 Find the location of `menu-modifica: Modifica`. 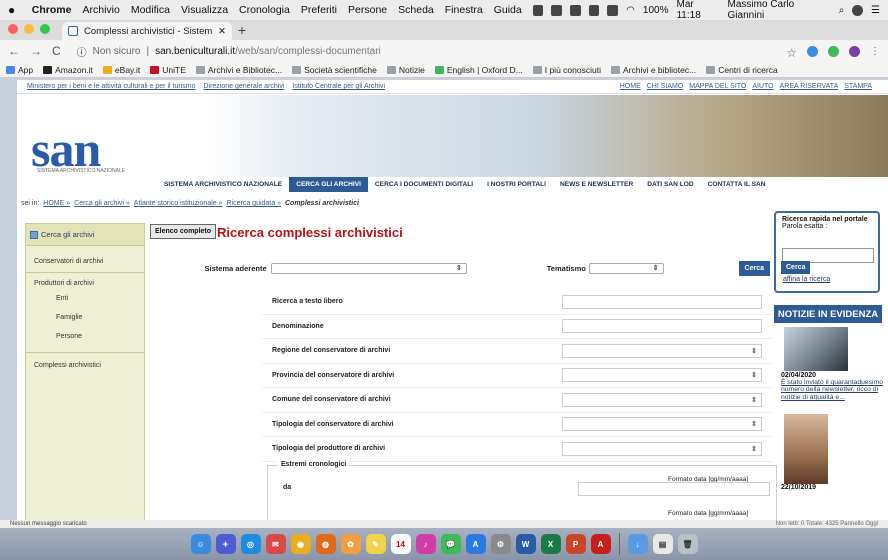

menu-modifica: Modifica is located at coordinates (150, 10).